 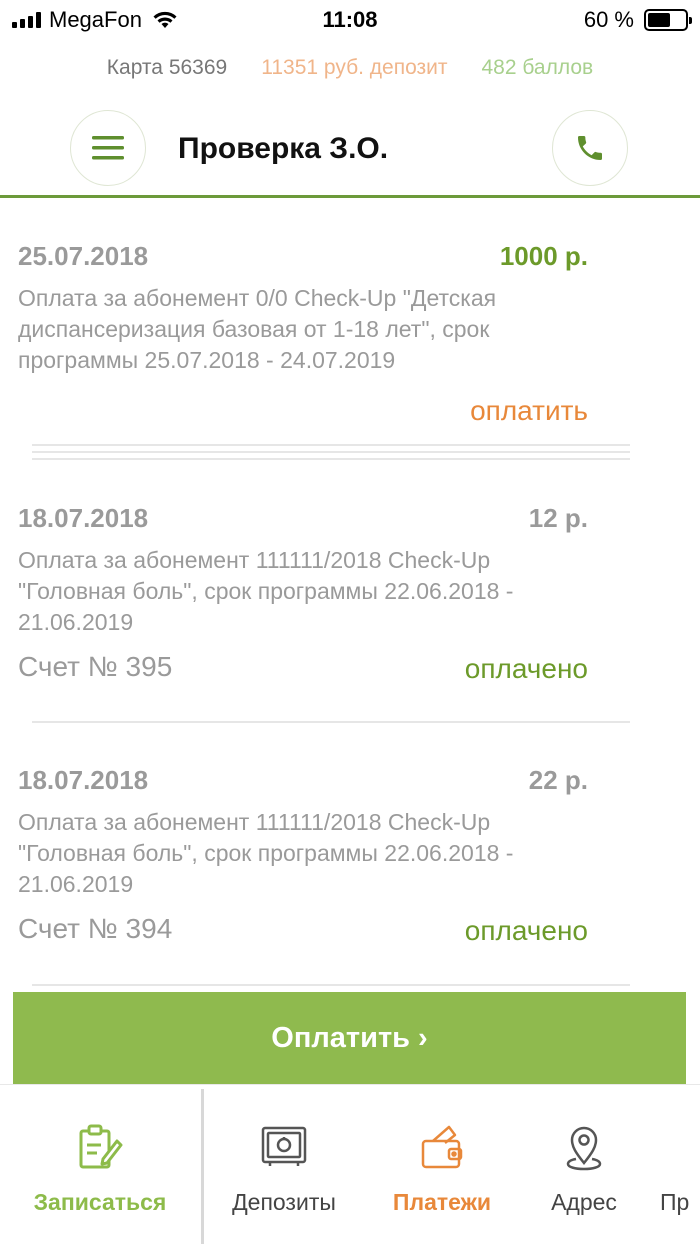 I want to click on call-button, so click(x=590, y=148).